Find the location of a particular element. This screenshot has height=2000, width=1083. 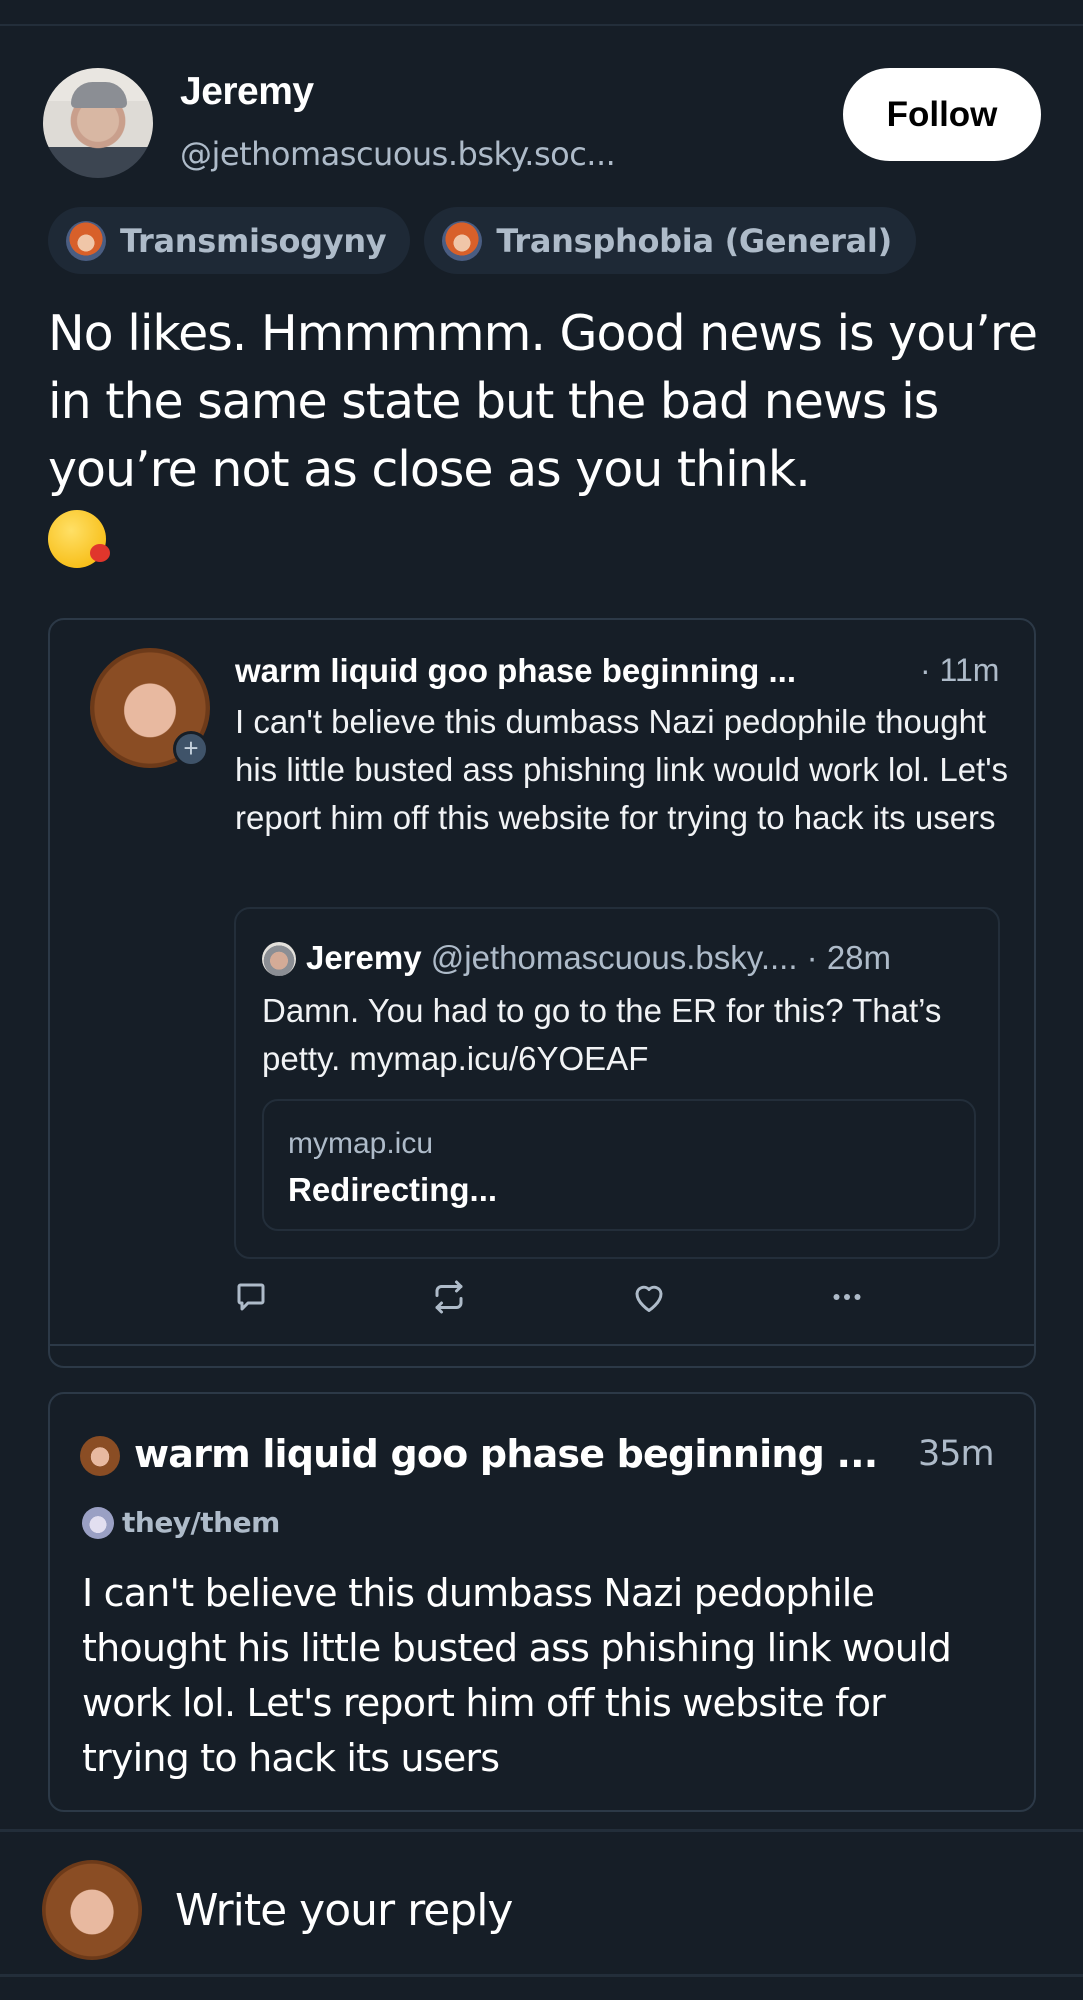

reply-button is located at coordinates (251, 1297).